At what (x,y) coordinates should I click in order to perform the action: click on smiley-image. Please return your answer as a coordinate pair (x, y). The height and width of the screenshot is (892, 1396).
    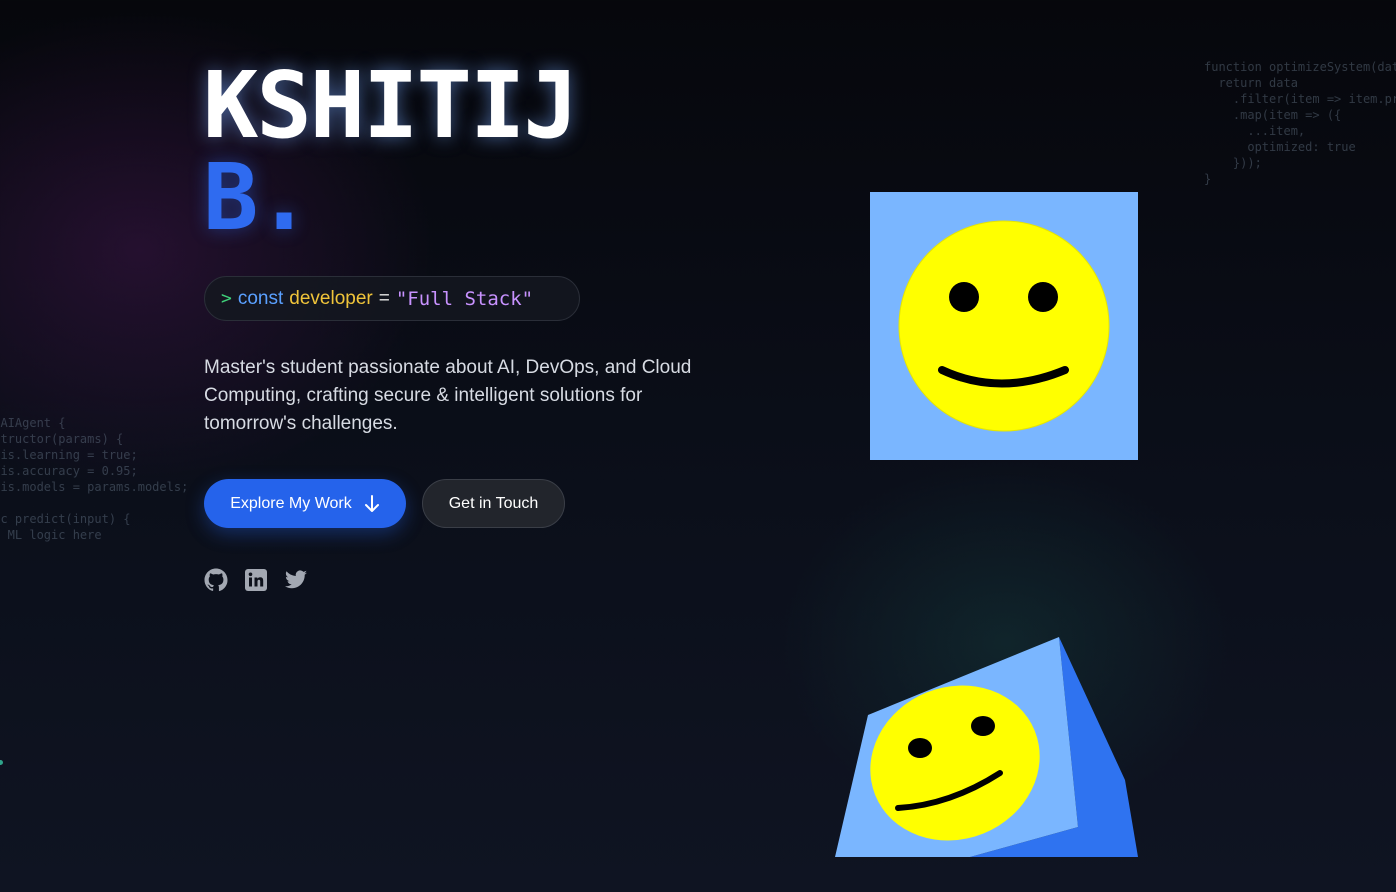
    Looking at the image, I should click on (1004, 326).